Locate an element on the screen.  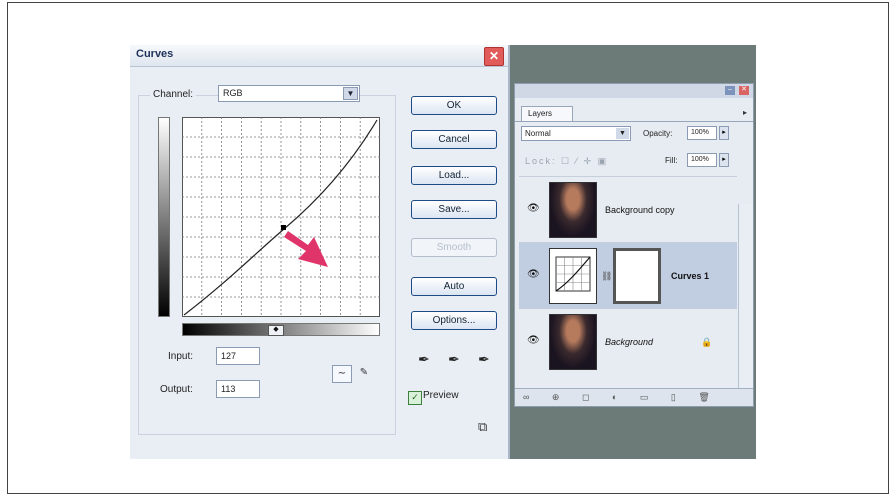
tab-layers: Layers is located at coordinates (547, 113).